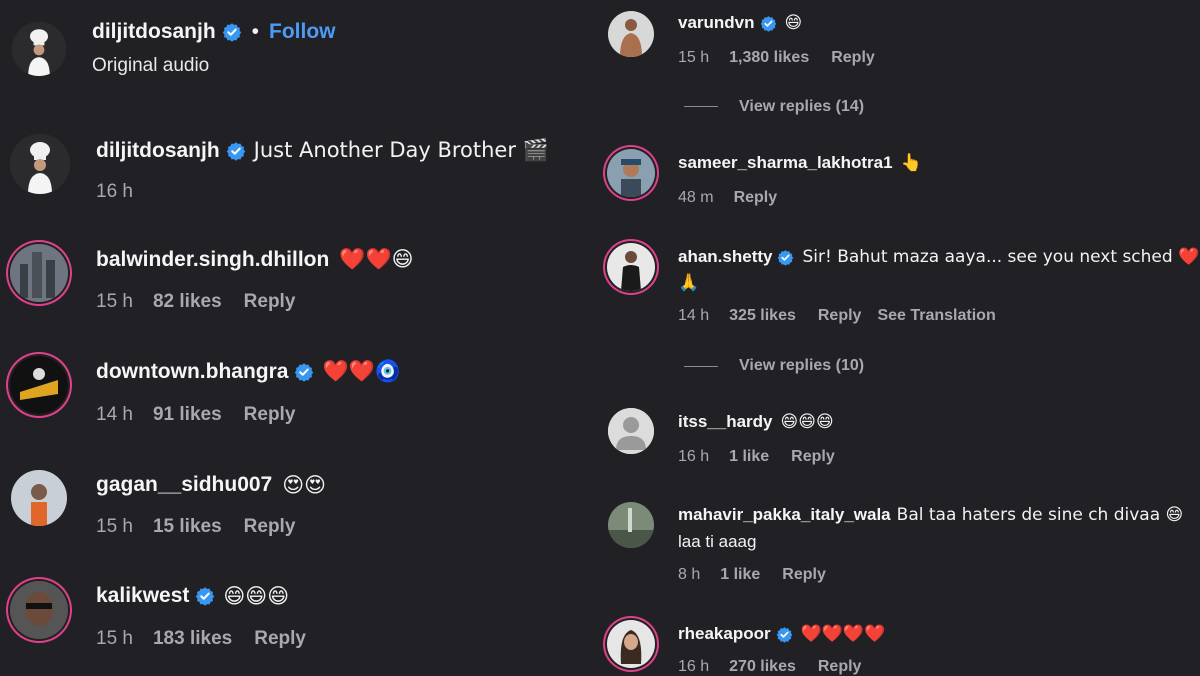 This screenshot has width=1200, height=676. I want to click on comment-meta: 14 h 325 likes Reply See Translation, so click(848, 316).